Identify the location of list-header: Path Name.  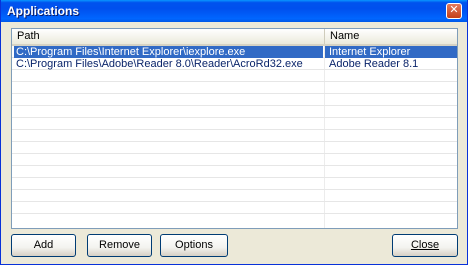
(234, 37).